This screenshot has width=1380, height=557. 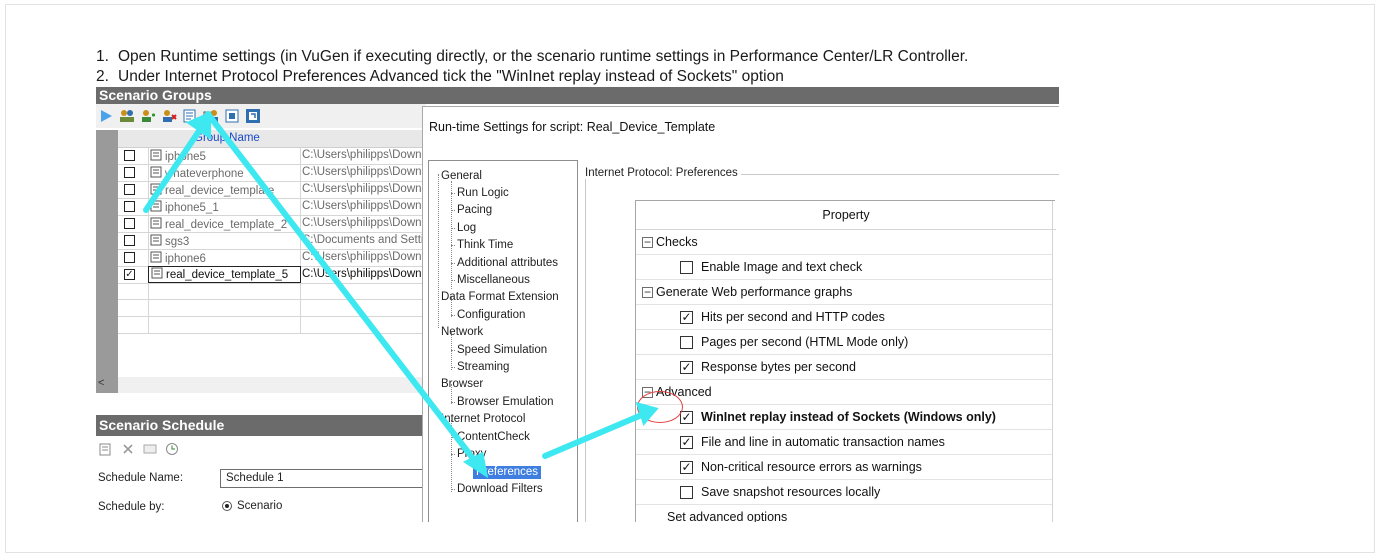 What do you see at coordinates (204, 173) in the screenshot?
I see `group-name: whateverphone` at bounding box center [204, 173].